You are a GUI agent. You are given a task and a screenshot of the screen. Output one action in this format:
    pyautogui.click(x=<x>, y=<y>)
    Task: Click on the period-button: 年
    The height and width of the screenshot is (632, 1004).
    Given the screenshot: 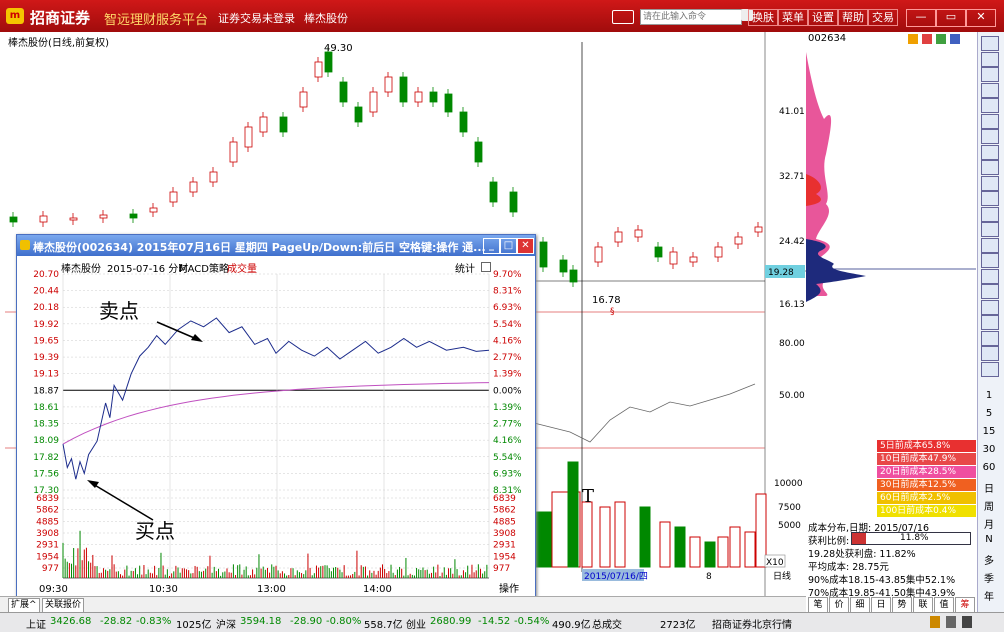 What is the action you would take?
    pyautogui.click(x=989, y=595)
    